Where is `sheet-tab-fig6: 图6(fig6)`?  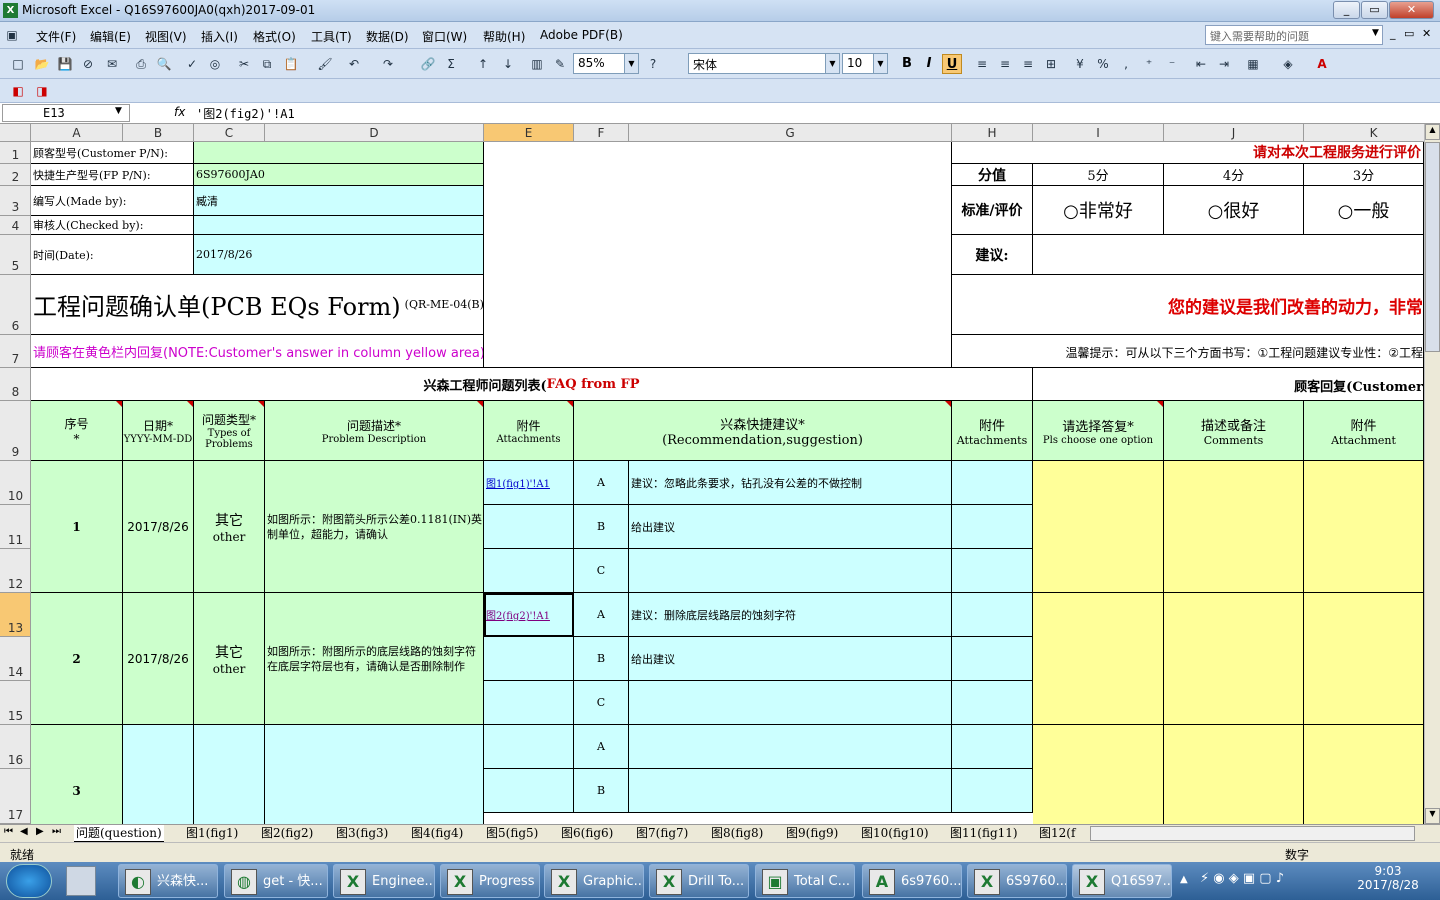 sheet-tab-fig6: 图6(fig6) is located at coordinates (587, 833).